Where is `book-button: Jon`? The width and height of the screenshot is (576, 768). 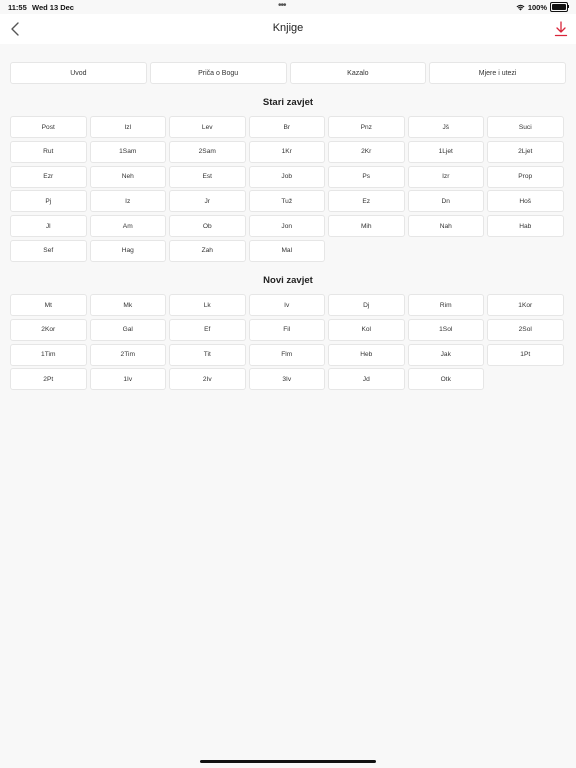
book-button: Jon is located at coordinates (286, 226).